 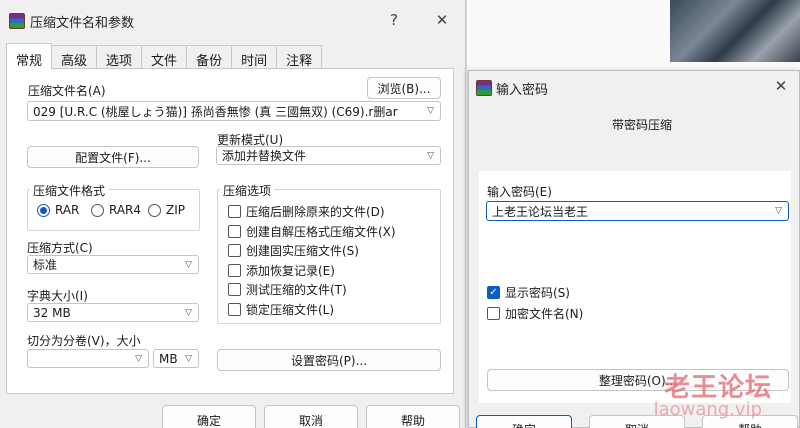 I want to click on format-zip-label: ZIP, so click(x=175, y=210).